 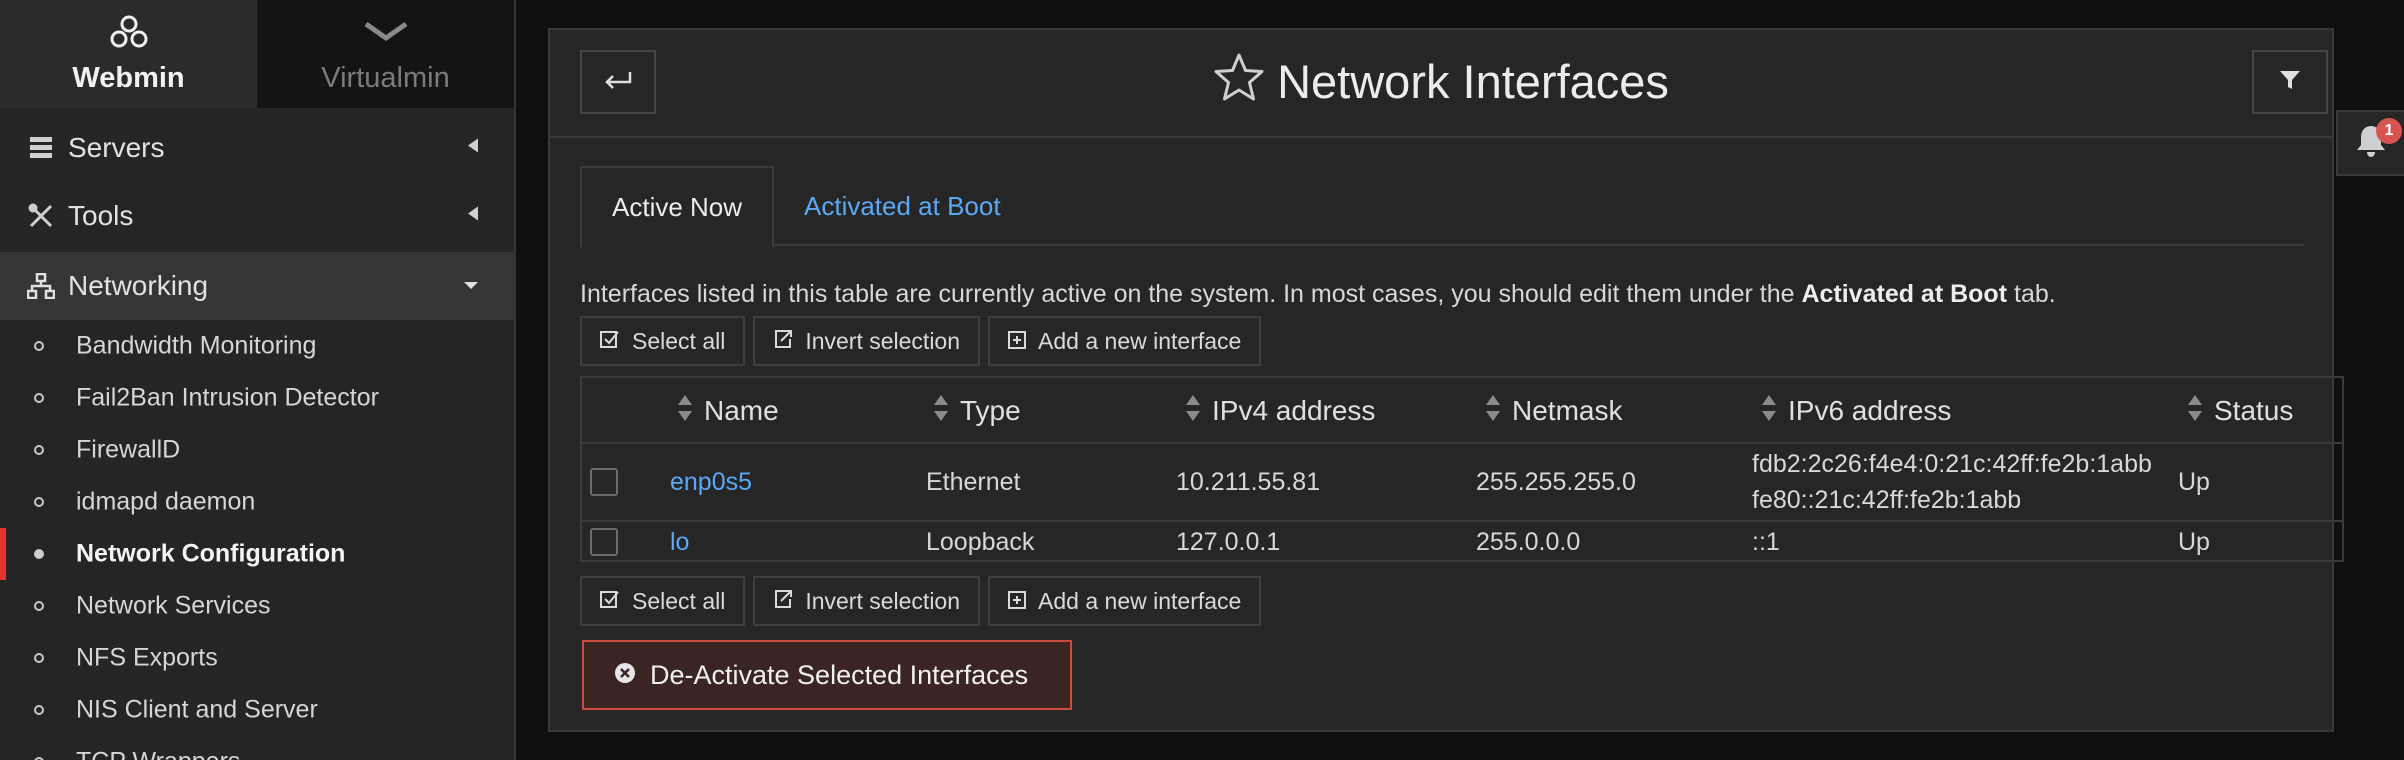 I want to click on sidebar-item-label: NFS Exports, so click(x=147, y=657).